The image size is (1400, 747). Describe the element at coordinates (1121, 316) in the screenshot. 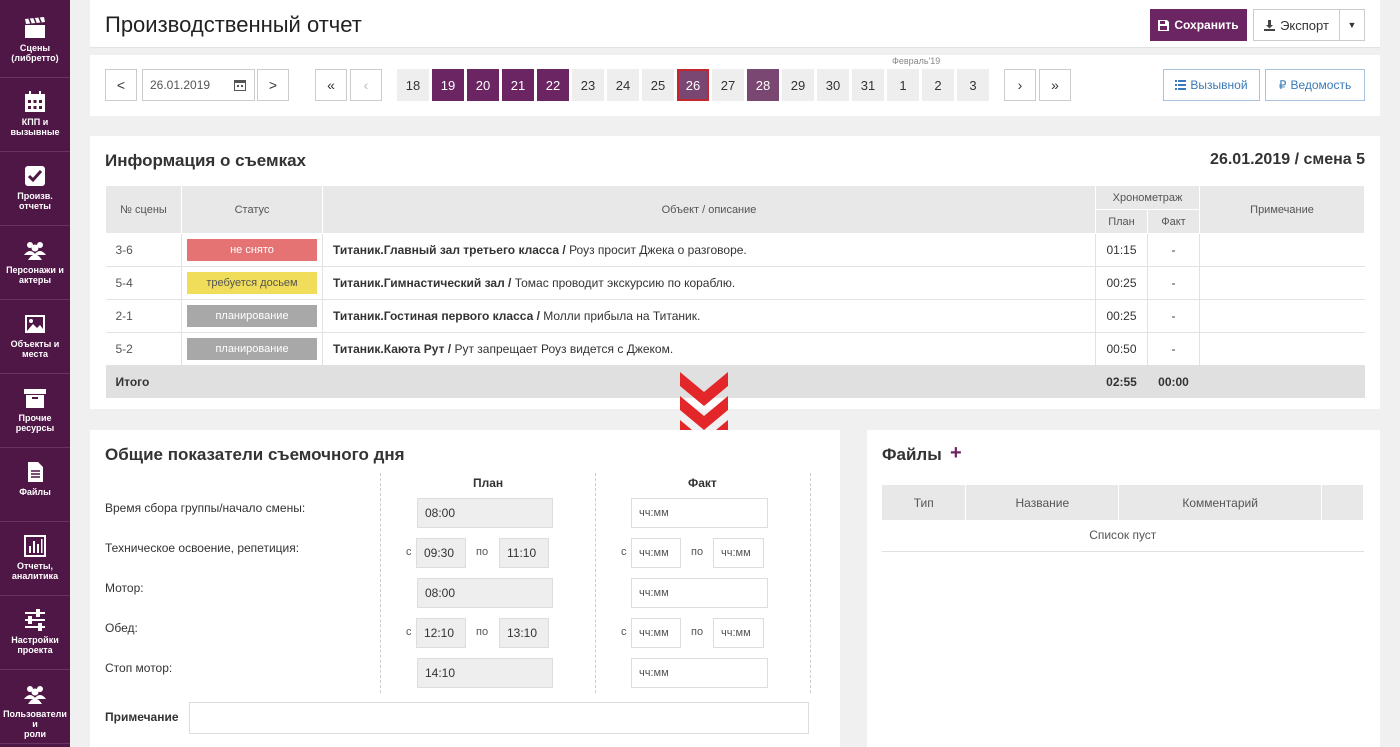

I see `plan-time: 00:25` at that location.